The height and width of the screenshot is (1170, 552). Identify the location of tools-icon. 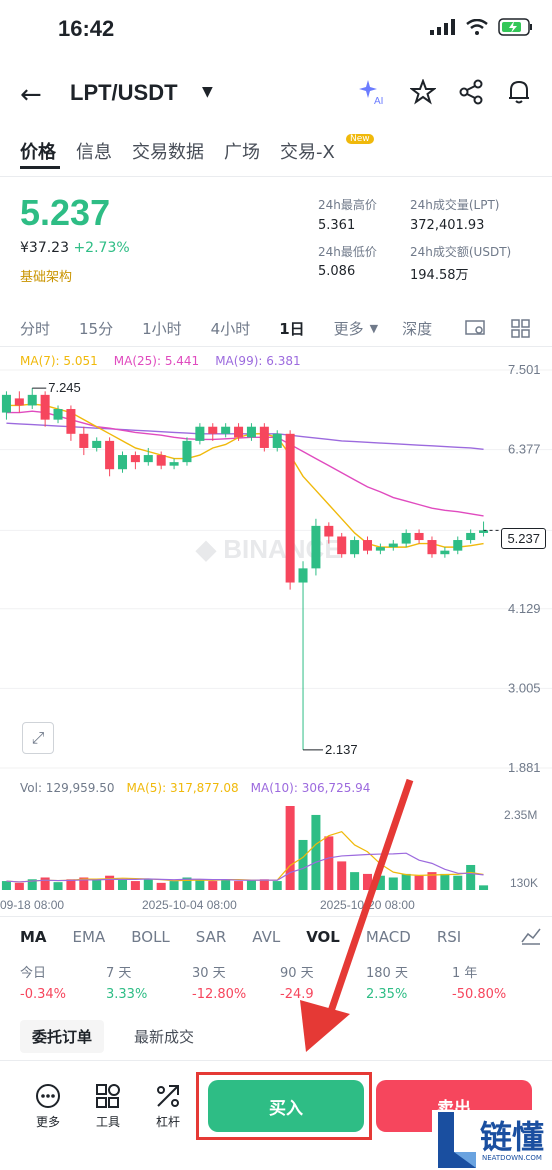
(108, 1096).